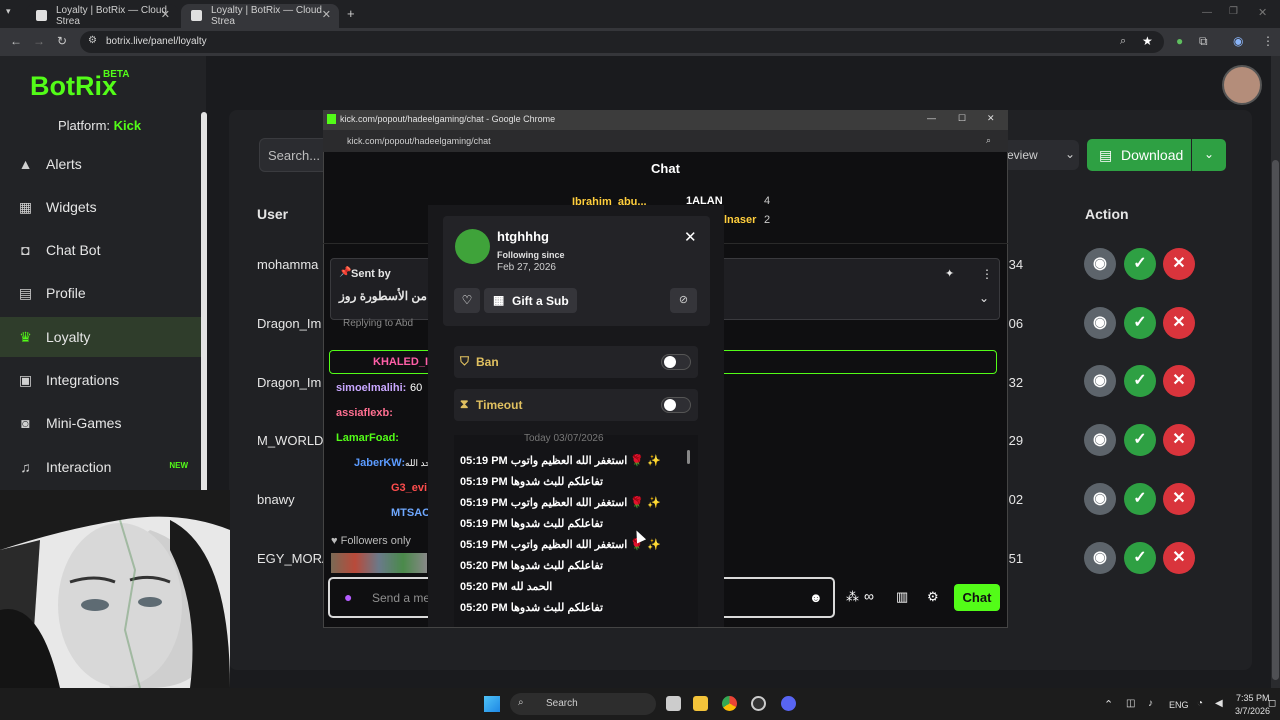  What do you see at coordinates (400, 362) in the screenshot?
I see `chat-username: KHALED_I` at bounding box center [400, 362].